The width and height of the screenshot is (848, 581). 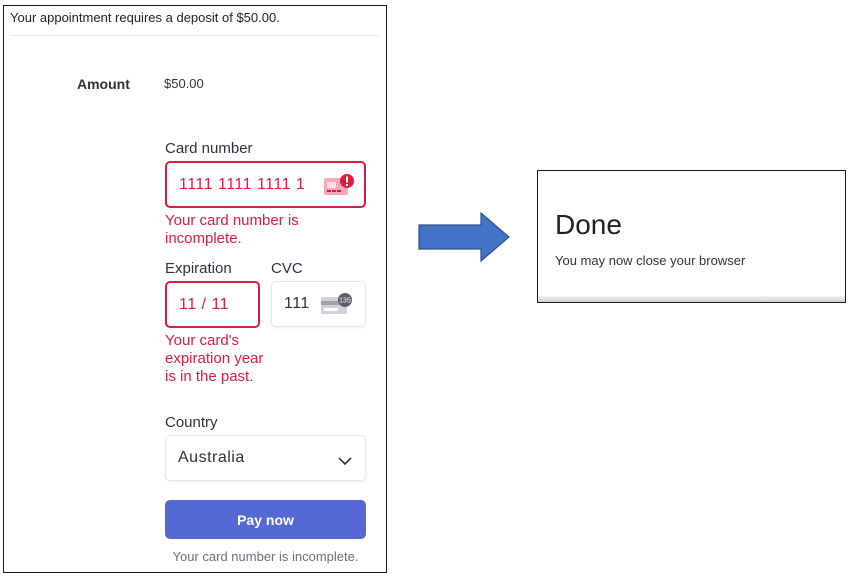 I want to click on card-number-error: Your card number is incomplete., so click(x=232, y=229).